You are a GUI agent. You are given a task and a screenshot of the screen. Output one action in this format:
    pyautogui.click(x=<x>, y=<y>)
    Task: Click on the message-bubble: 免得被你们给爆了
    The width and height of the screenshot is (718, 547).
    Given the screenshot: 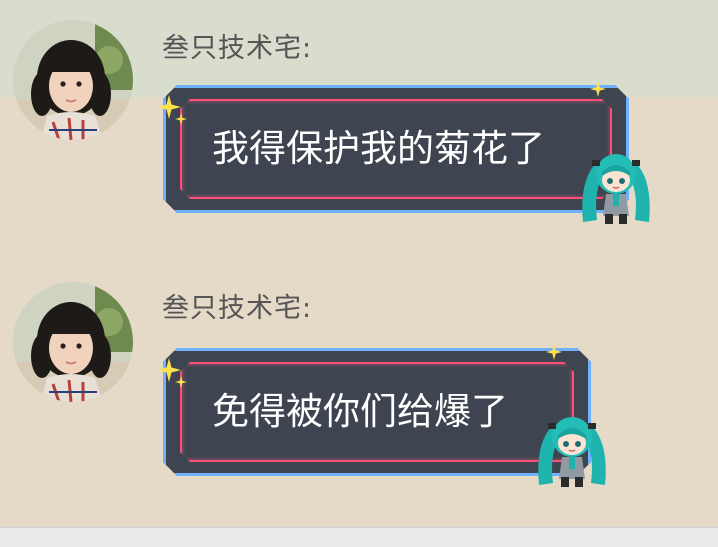 What is the action you would take?
    pyautogui.click(x=374, y=410)
    